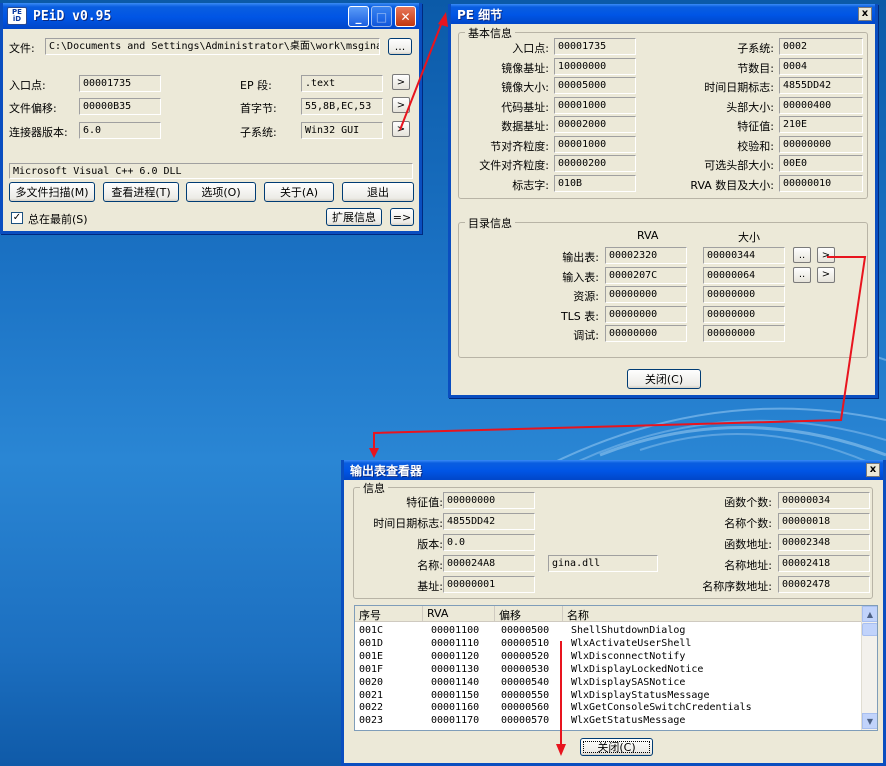 Image resolution: width=886 pixels, height=766 pixels. I want to click on export-titlebar: 输出表查看器 x, so click(613, 470).